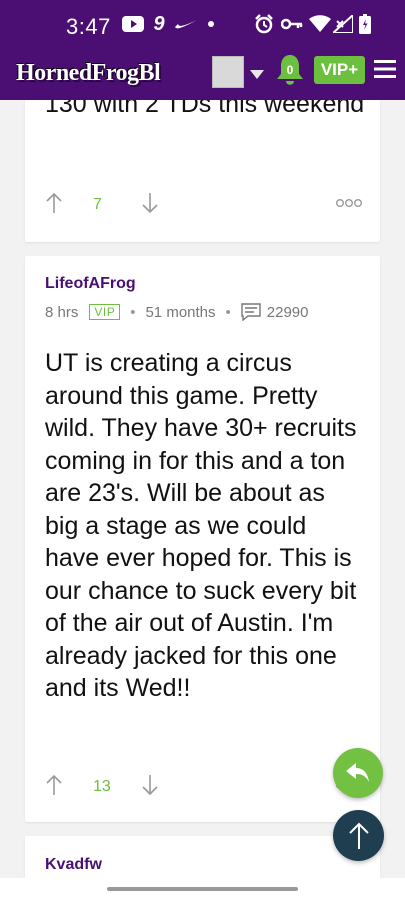  What do you see at coordinates (97, 204) in the screenshot?
I see `vote-score: 7` at bounding box center [97, 204].